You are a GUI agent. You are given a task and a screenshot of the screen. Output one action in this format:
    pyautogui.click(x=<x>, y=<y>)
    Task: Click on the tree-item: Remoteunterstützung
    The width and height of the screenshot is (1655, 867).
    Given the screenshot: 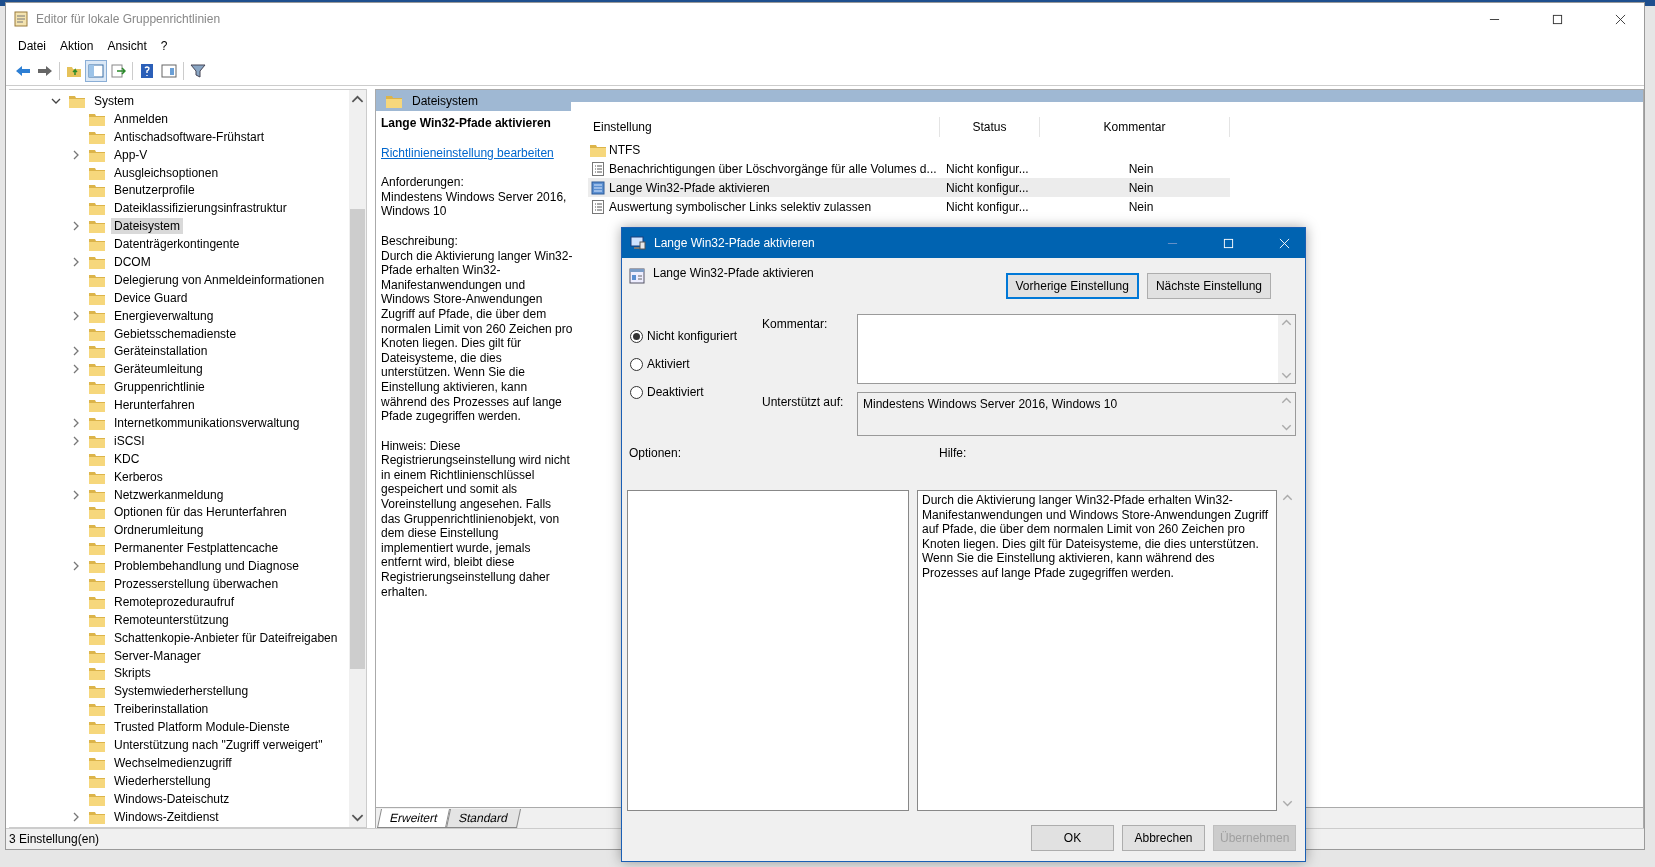 What is the action you would take?
    pyautogui.click(x=171, y=619)
    